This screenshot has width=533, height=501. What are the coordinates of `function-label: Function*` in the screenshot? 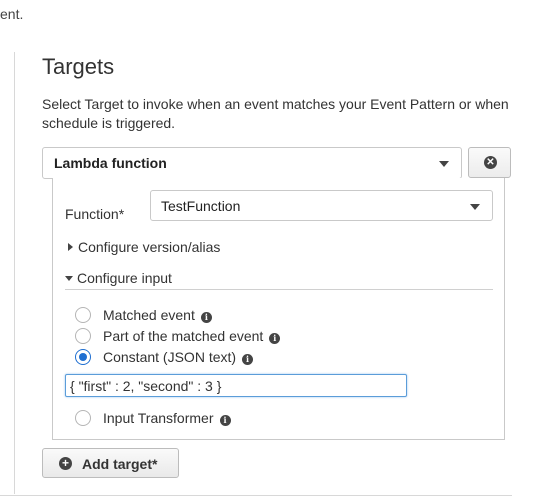 It's located at (95, 214).